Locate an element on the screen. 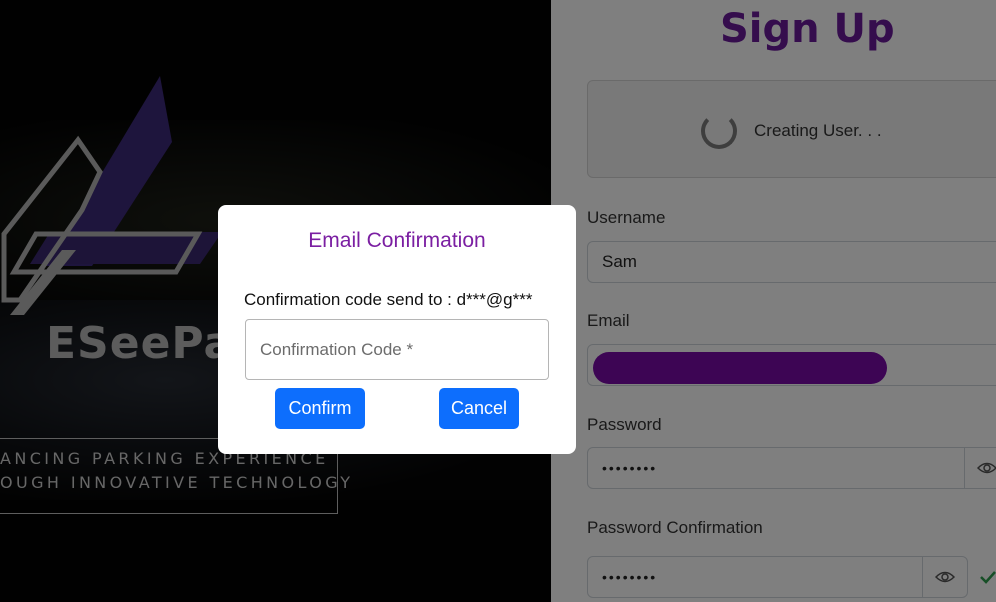  confirm-button: Confirm is located at coordinates (320, 408).